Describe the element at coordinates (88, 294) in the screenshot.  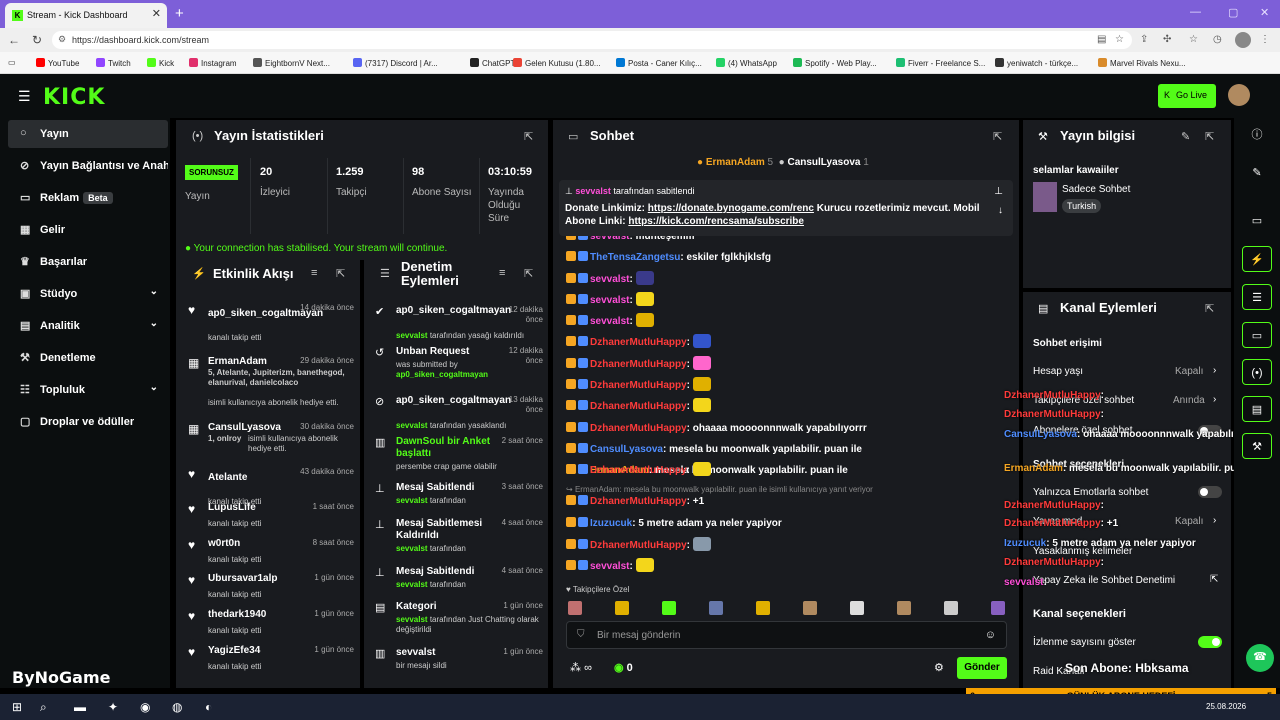
I see `sidebar-item: ▣ Stüdyo ⌄` at that location.